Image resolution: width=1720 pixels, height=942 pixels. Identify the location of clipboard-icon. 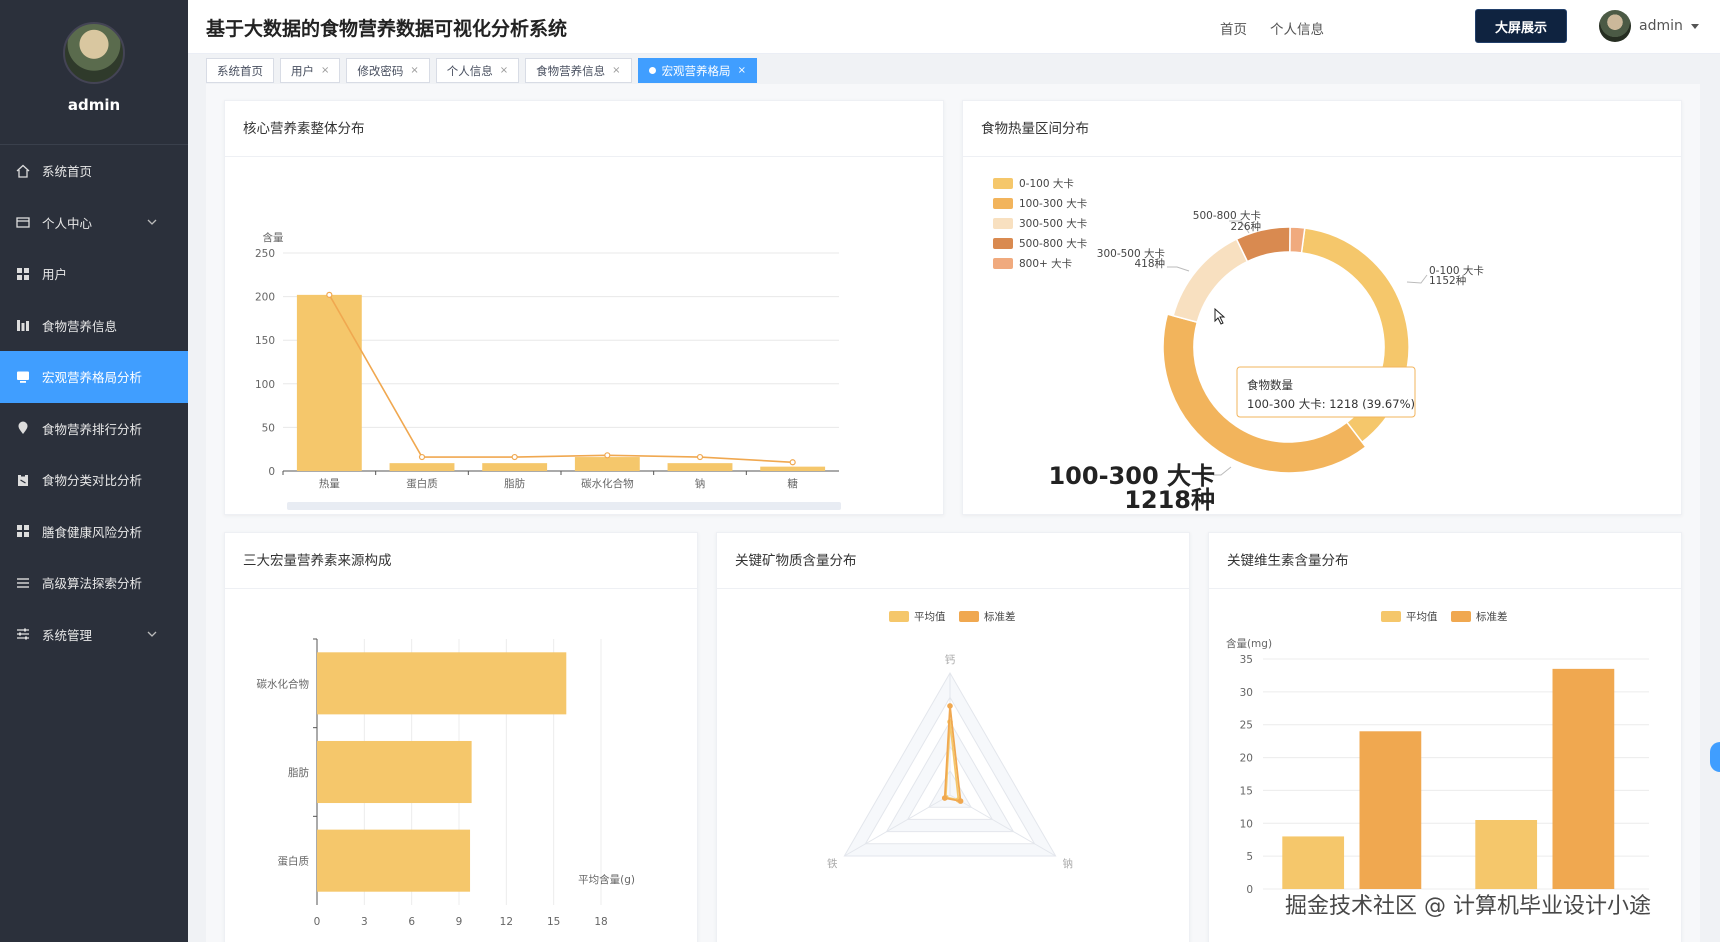
(23, 480).